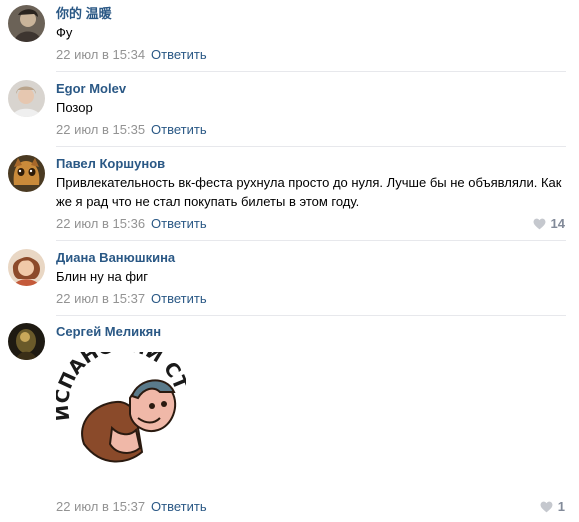  I want to click on like-button: 14, so click(549, 224).